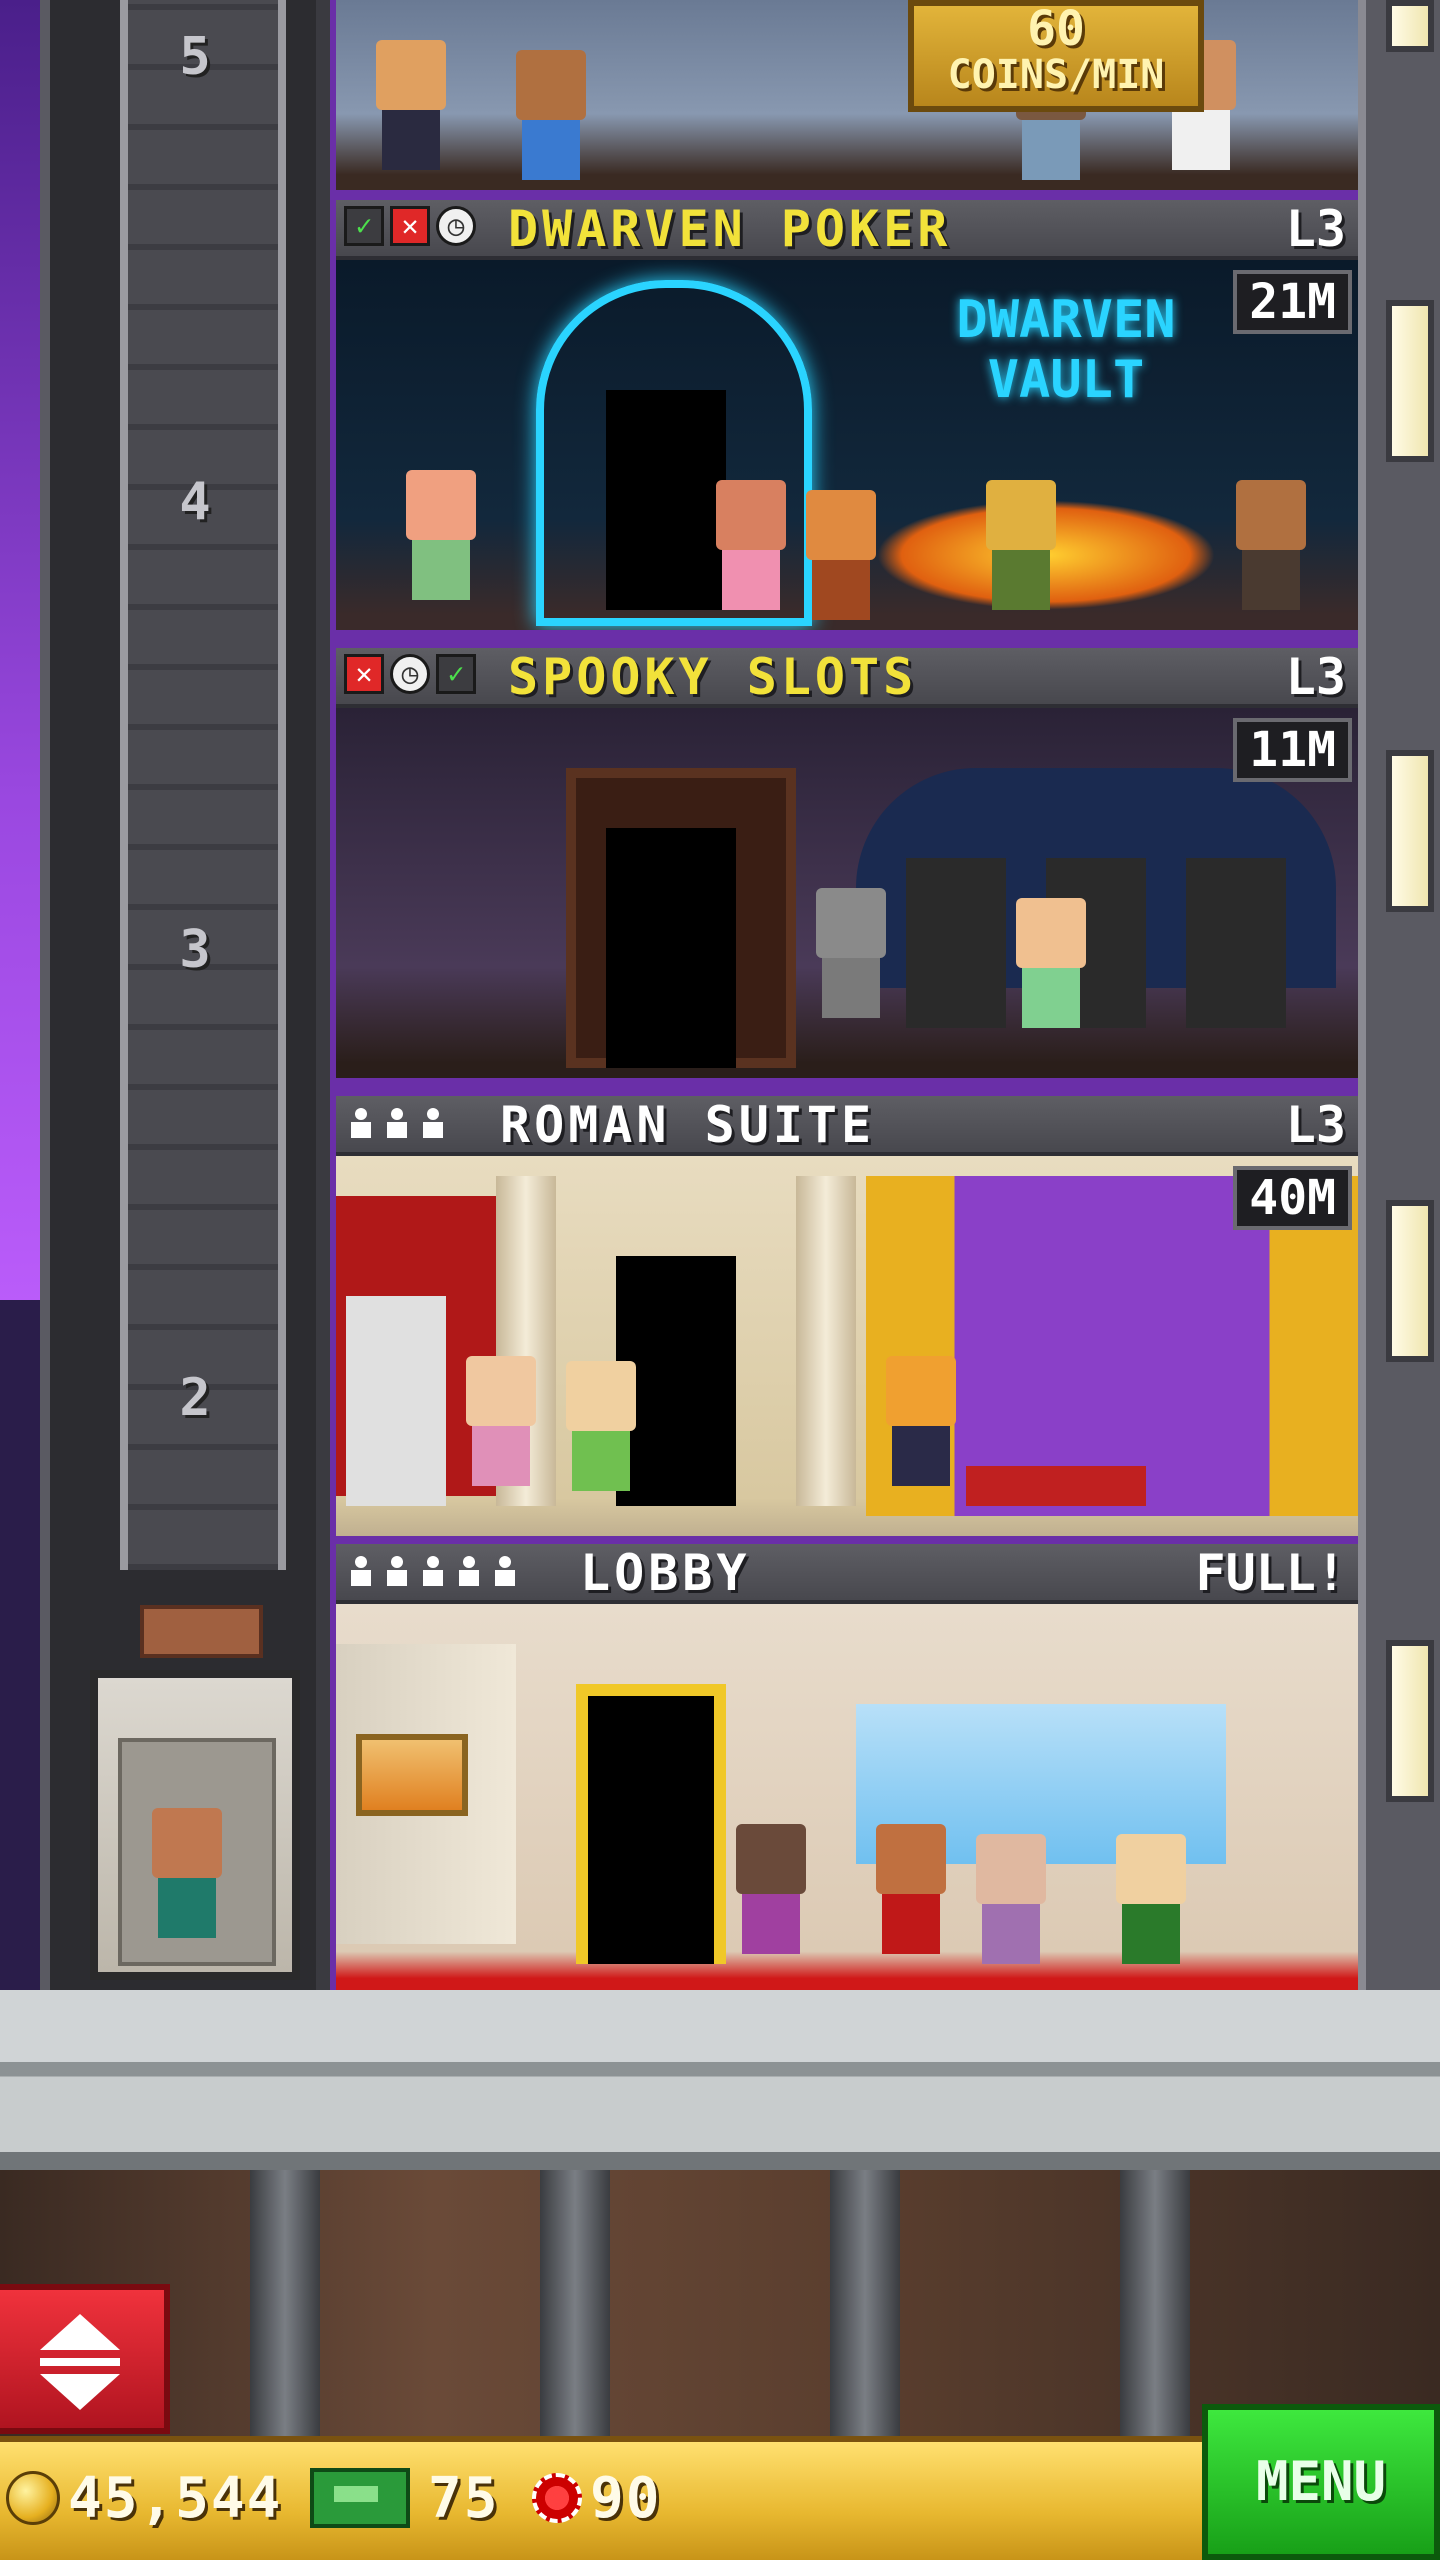  I want to click on spooky-slots-room, so click(847, 893).